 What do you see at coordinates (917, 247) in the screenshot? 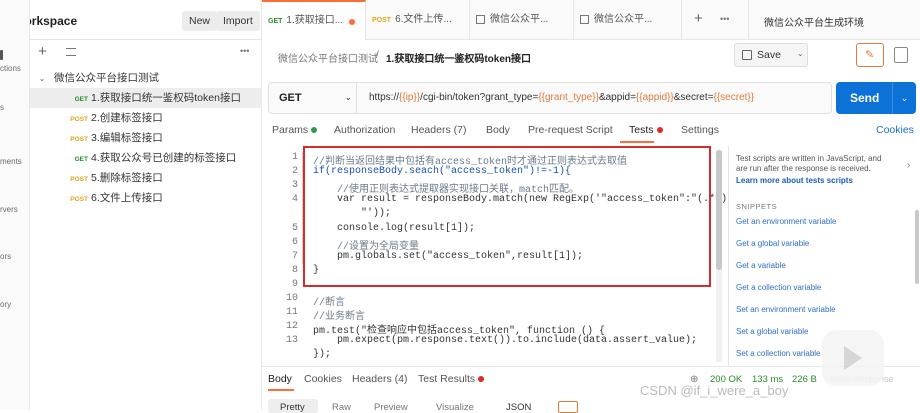
I see `snippets-scrollbar` at bounding box center [917, 247].